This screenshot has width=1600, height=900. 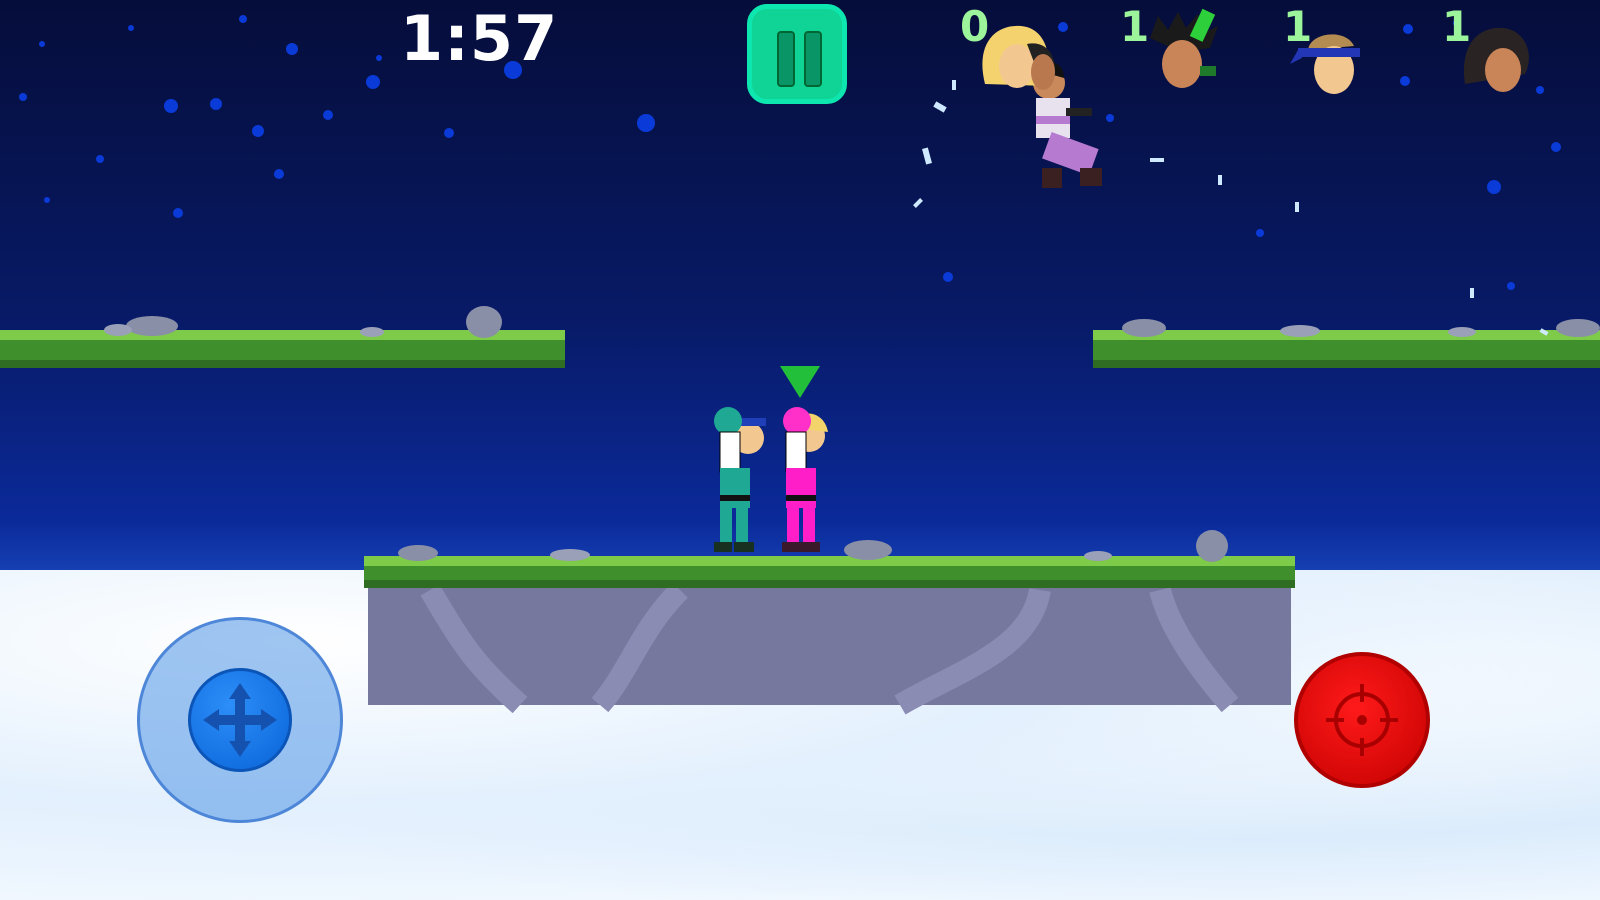 What do you see at coordinates (1346, 343) in the screenshot?
I see `right-grass-platform` at bounding box center [1346, 343].